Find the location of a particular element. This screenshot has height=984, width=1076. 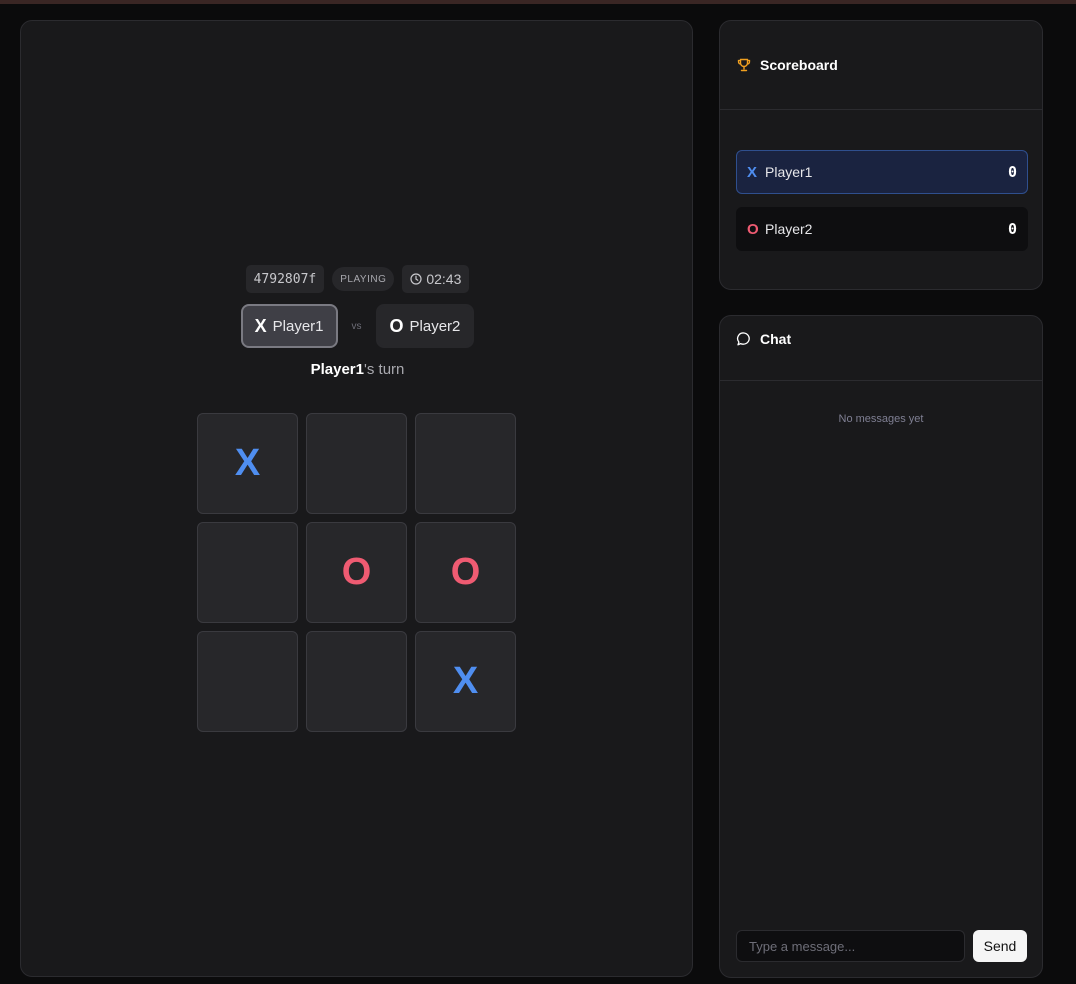

turn-suffix: 's turn is located at coordinates (384, 369).